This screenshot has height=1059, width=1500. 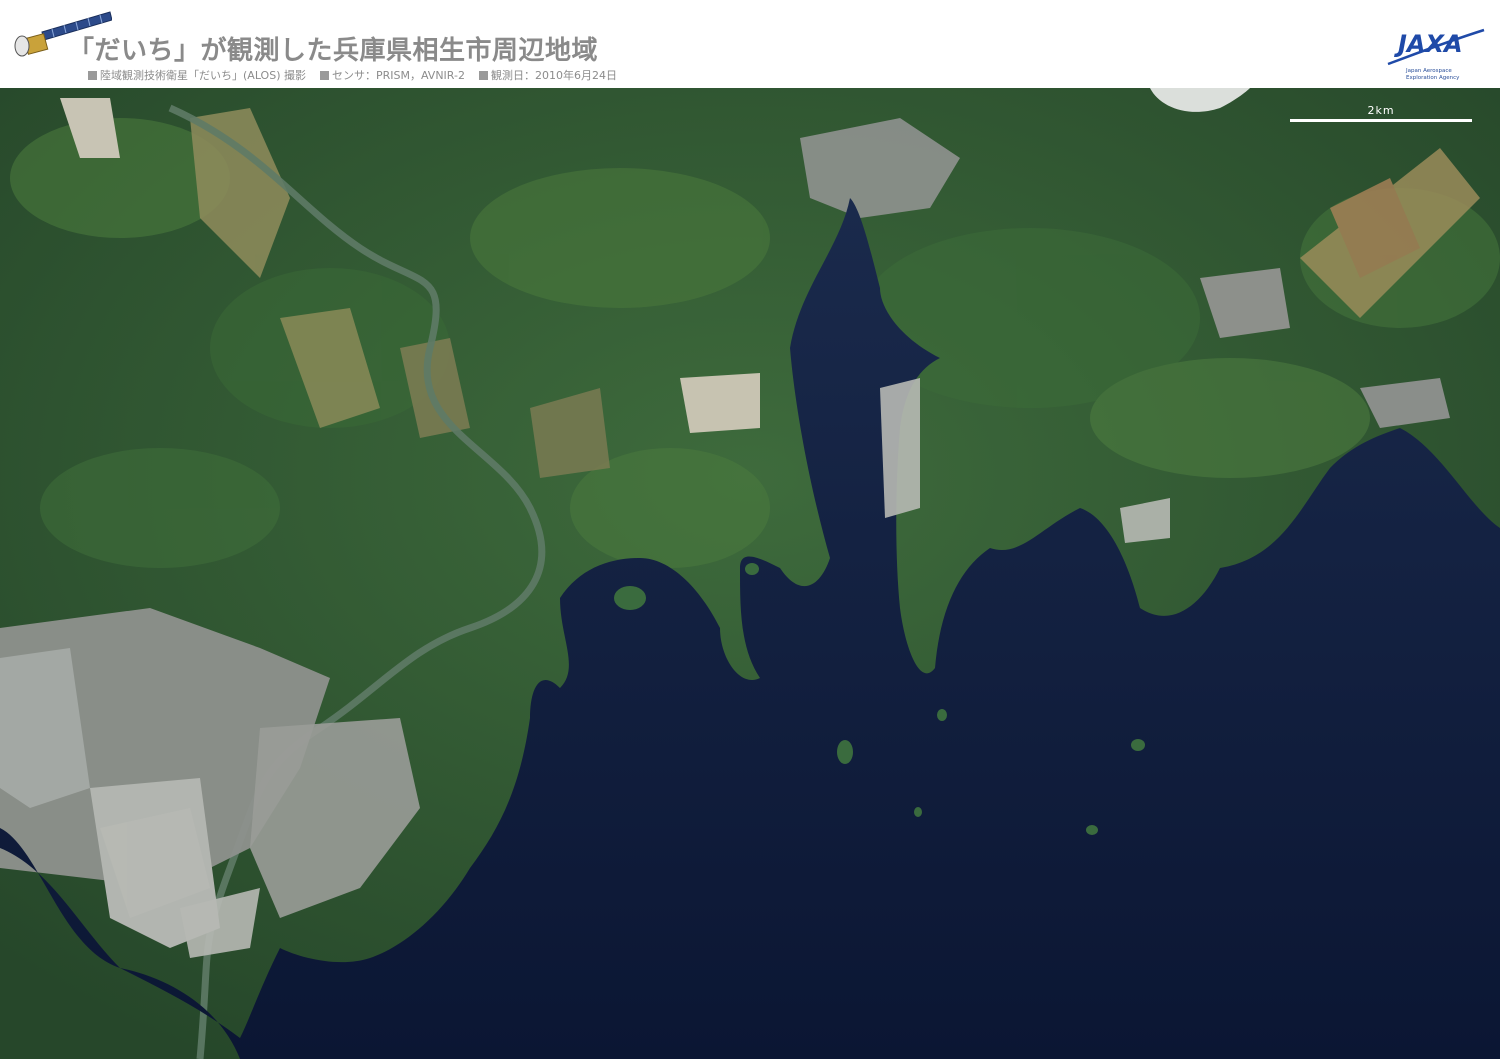 I want to click on jaxa-logo: JAXA Japan Aerospace Exploration Agency, so click(x=1435, y=57).